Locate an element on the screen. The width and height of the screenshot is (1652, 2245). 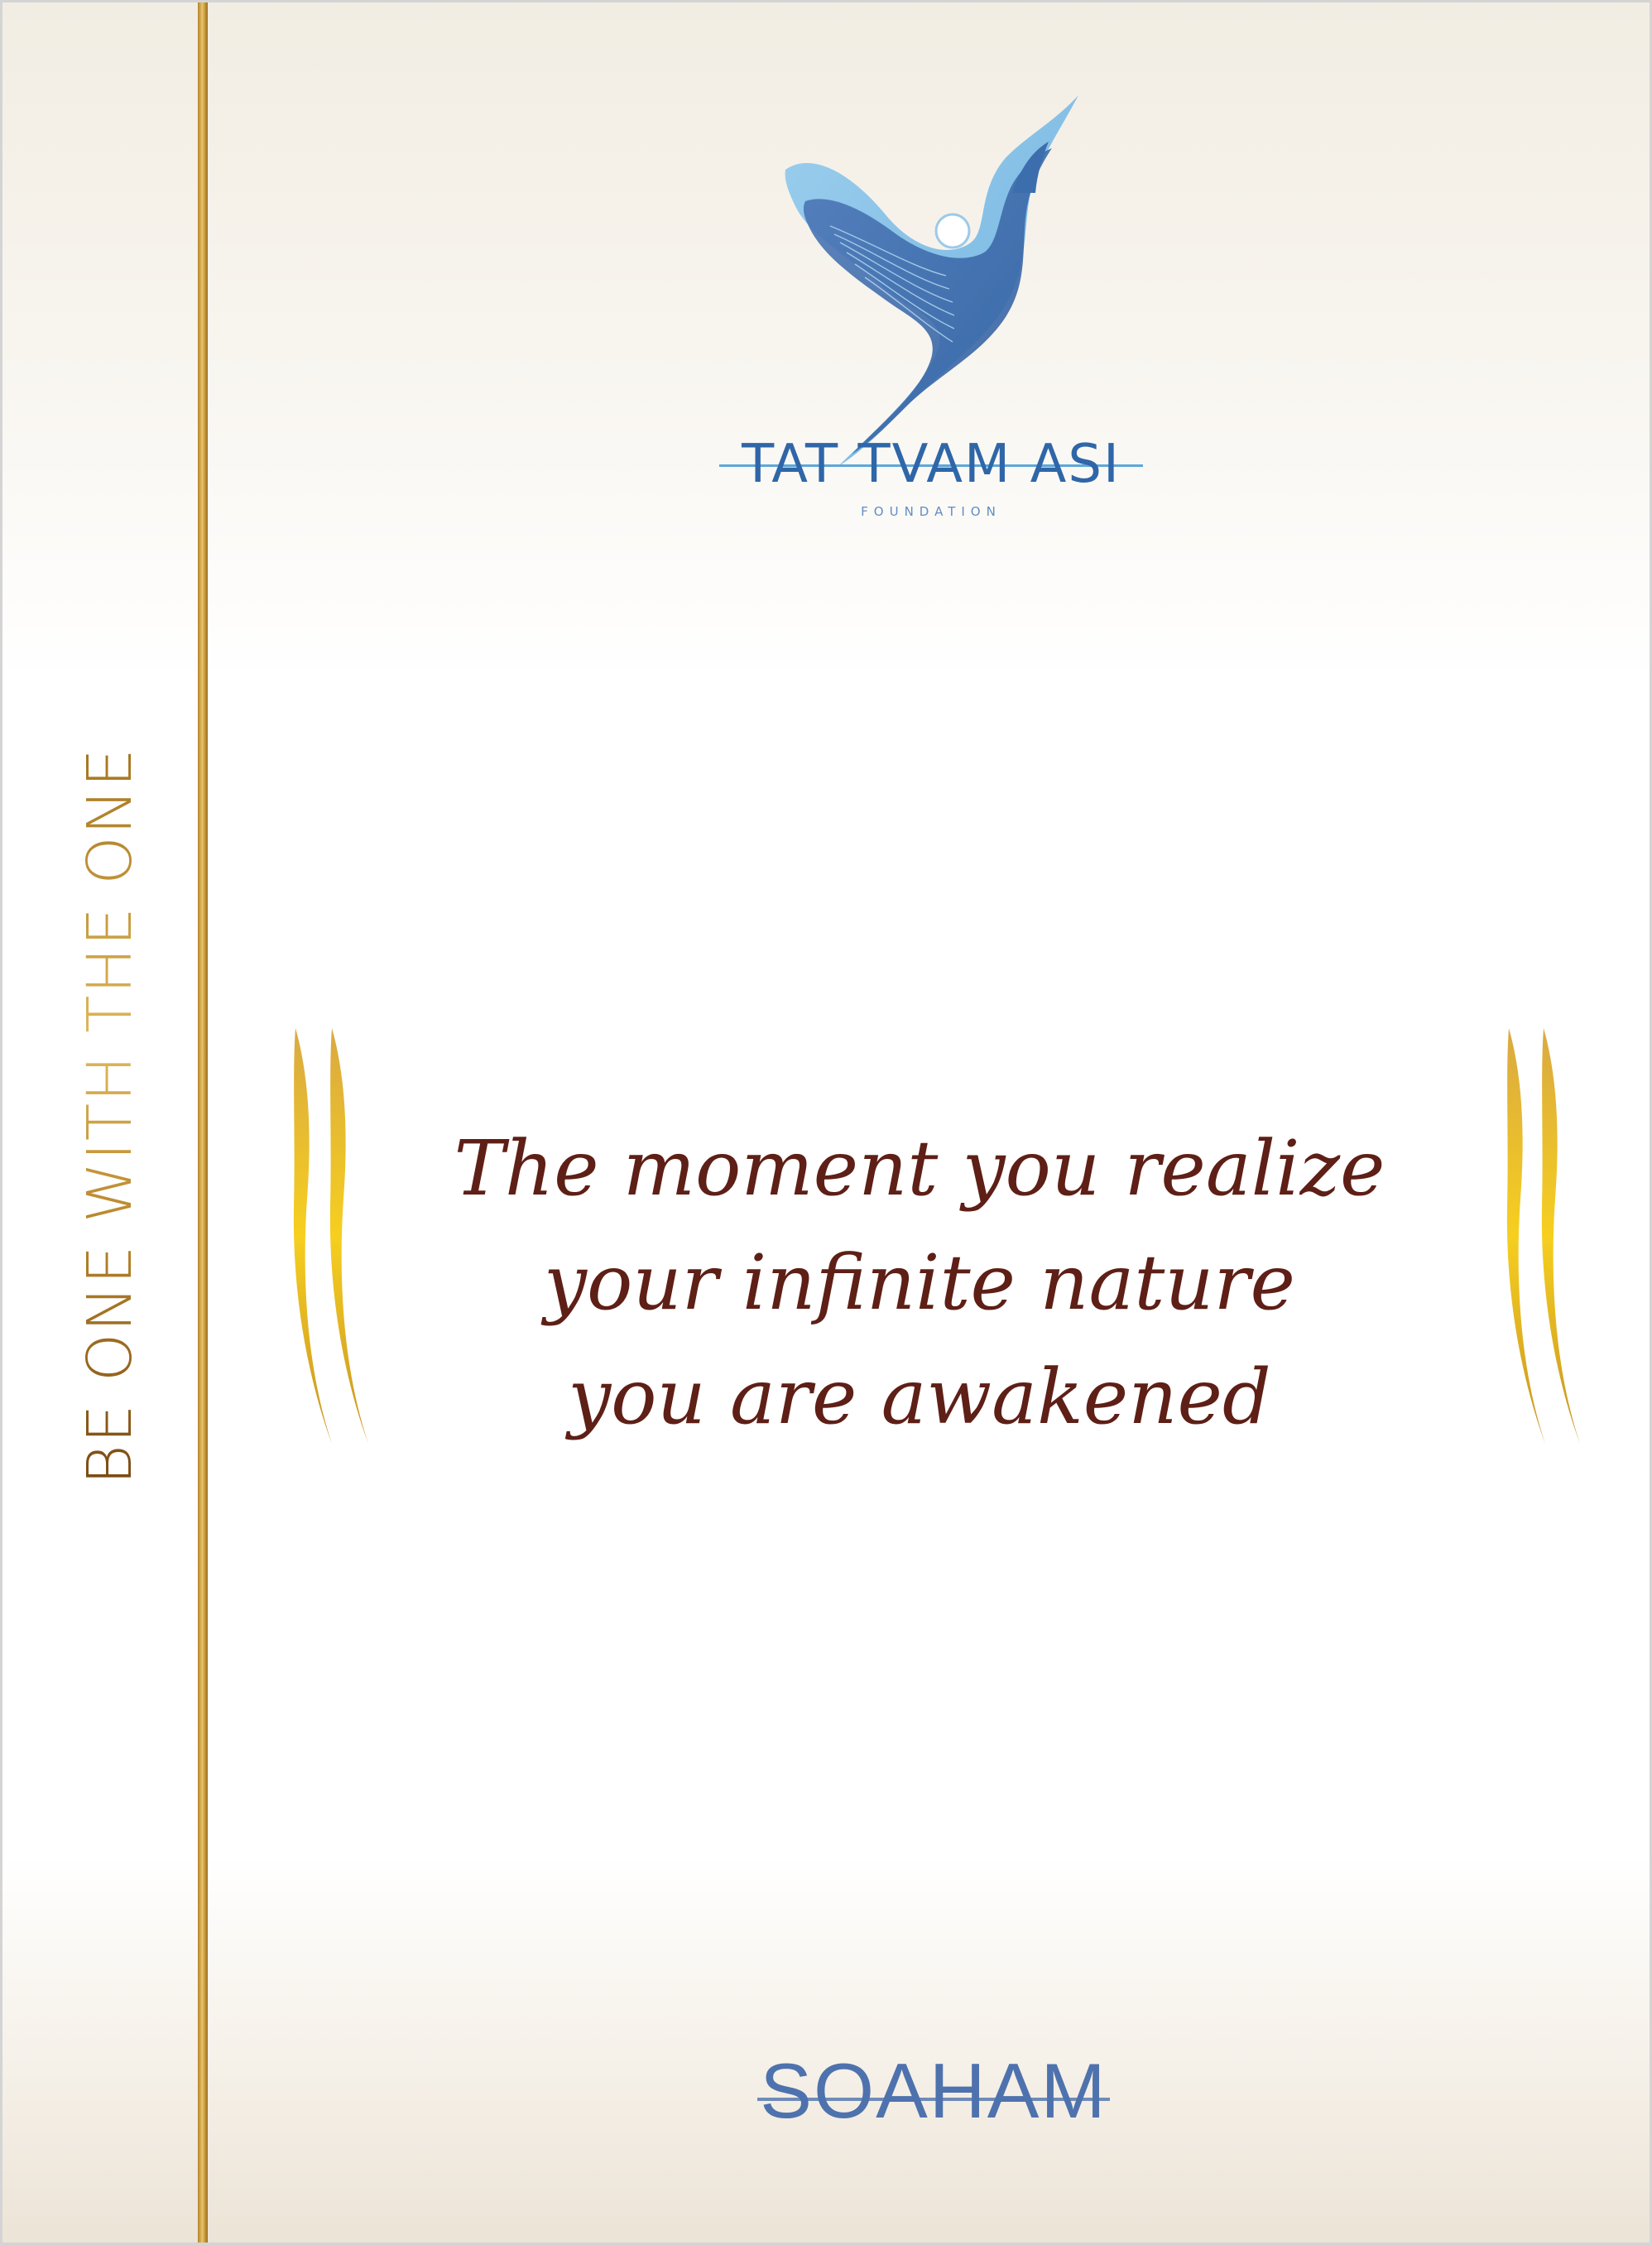
quote-line: your infinite nature is located at coordinates (919, 1282).